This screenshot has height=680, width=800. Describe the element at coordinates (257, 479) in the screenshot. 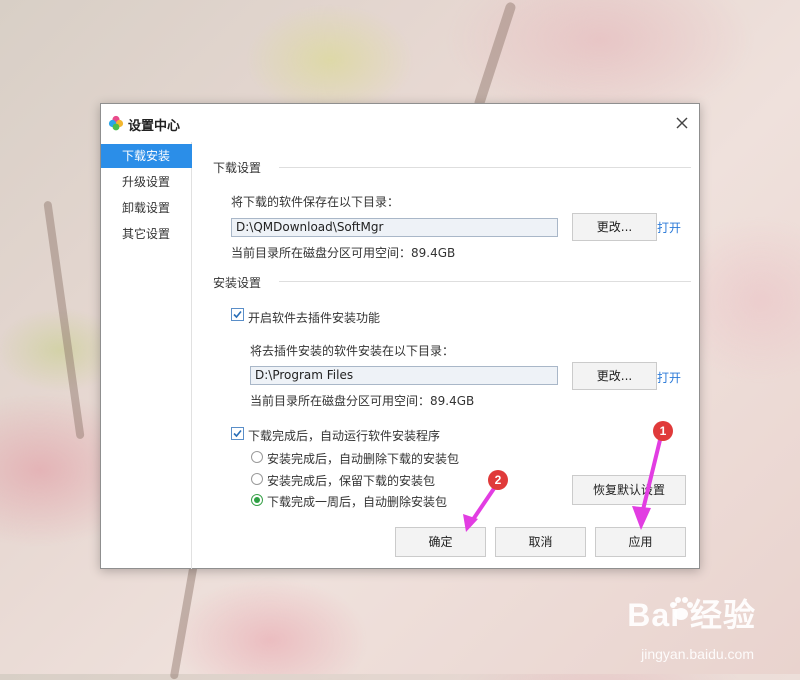

I see `radio-keep-package` at that location.